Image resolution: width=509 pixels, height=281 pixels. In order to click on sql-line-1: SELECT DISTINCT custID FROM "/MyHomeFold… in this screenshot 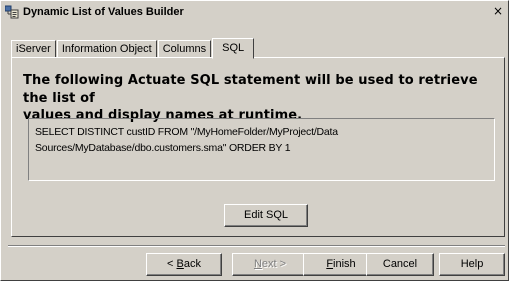, I will do `click(186, 132)`.